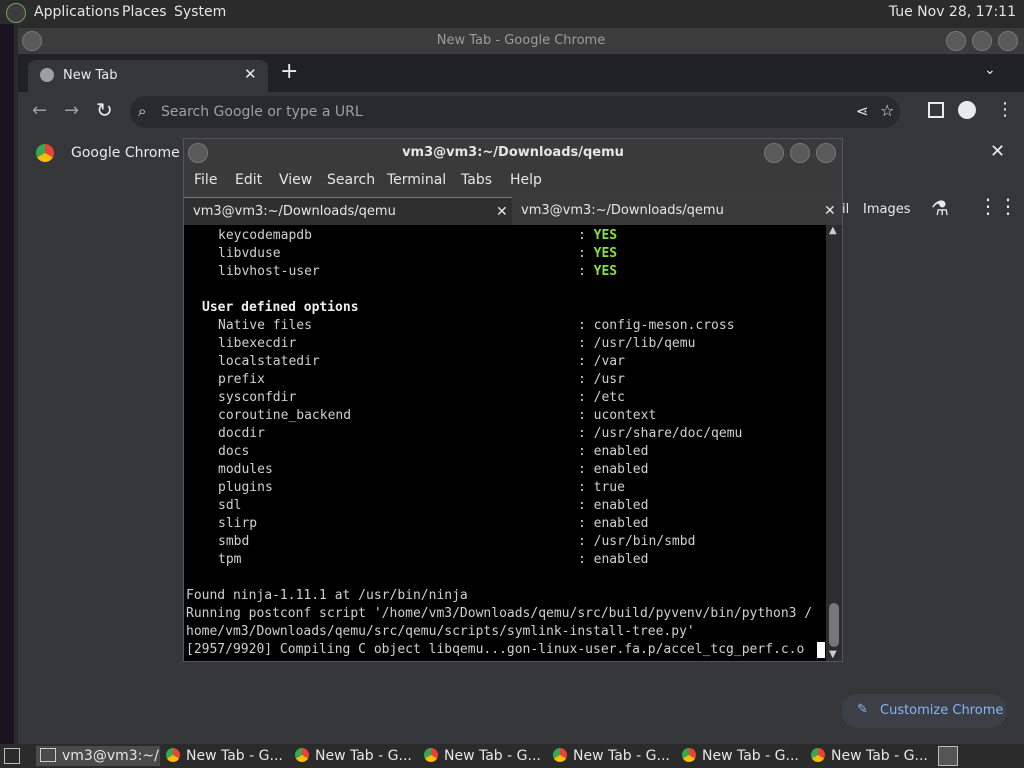  Describe the element at coordinates (845, 209) in the screenshot. I see `gmail-link: il` at that location.